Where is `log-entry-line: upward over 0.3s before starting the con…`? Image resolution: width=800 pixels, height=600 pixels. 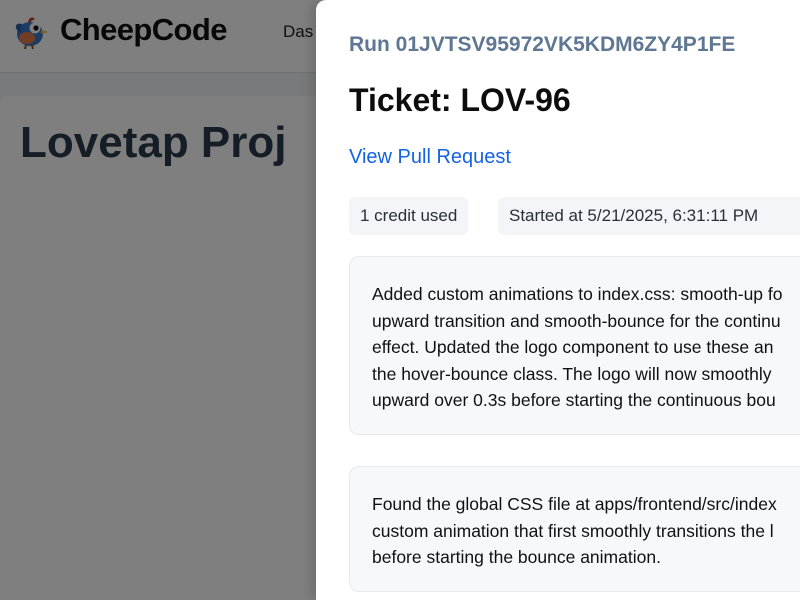
log-entry-line: upward over 0.3s before starting the con… is located at coordinates (574, 400).